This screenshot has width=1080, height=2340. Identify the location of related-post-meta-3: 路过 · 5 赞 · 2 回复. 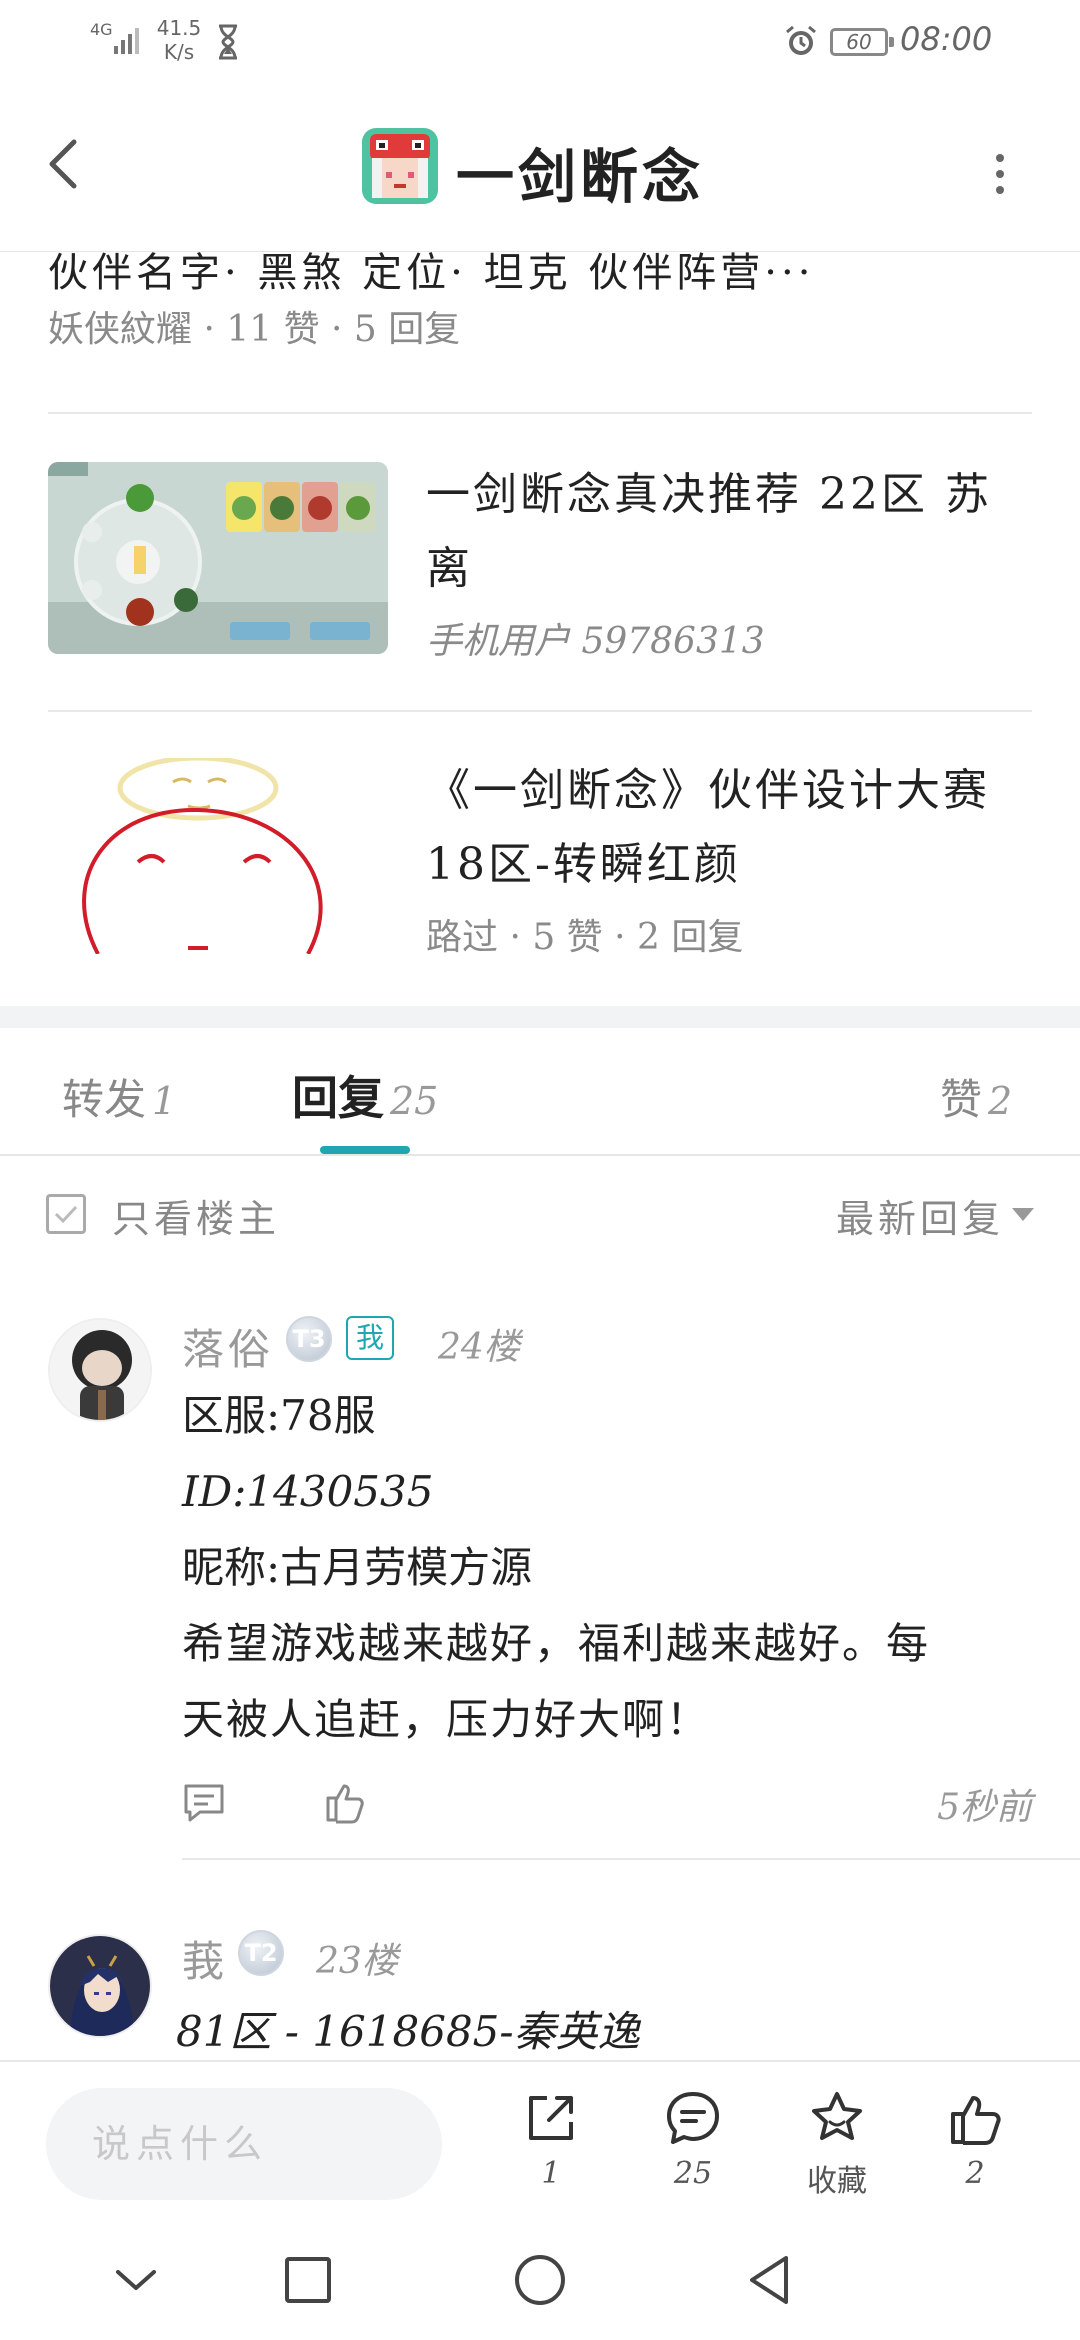
(585, 937).